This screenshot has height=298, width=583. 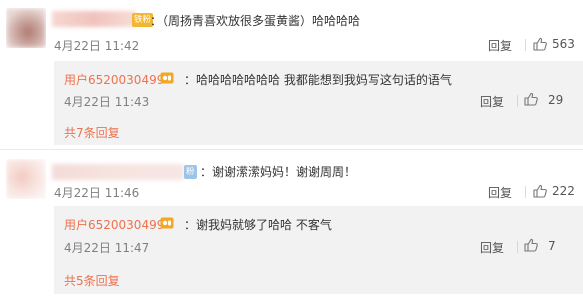 What do you see at coordinates (556, 100) in the screenshot?
I see `reply-like-count: 29` at bounding box center [556, 100].